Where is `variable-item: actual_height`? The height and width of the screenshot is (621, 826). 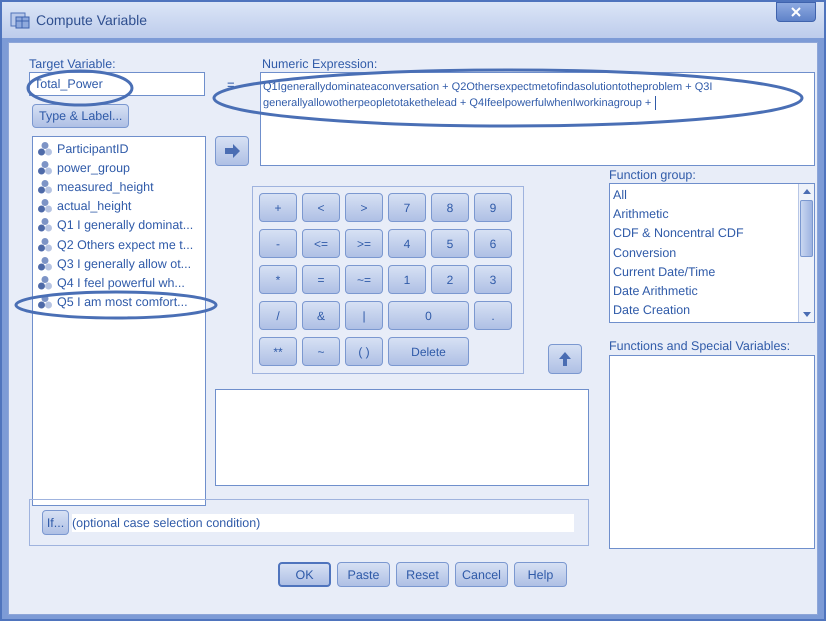
variable-item: actual_height is located at coordinates (119, 206).